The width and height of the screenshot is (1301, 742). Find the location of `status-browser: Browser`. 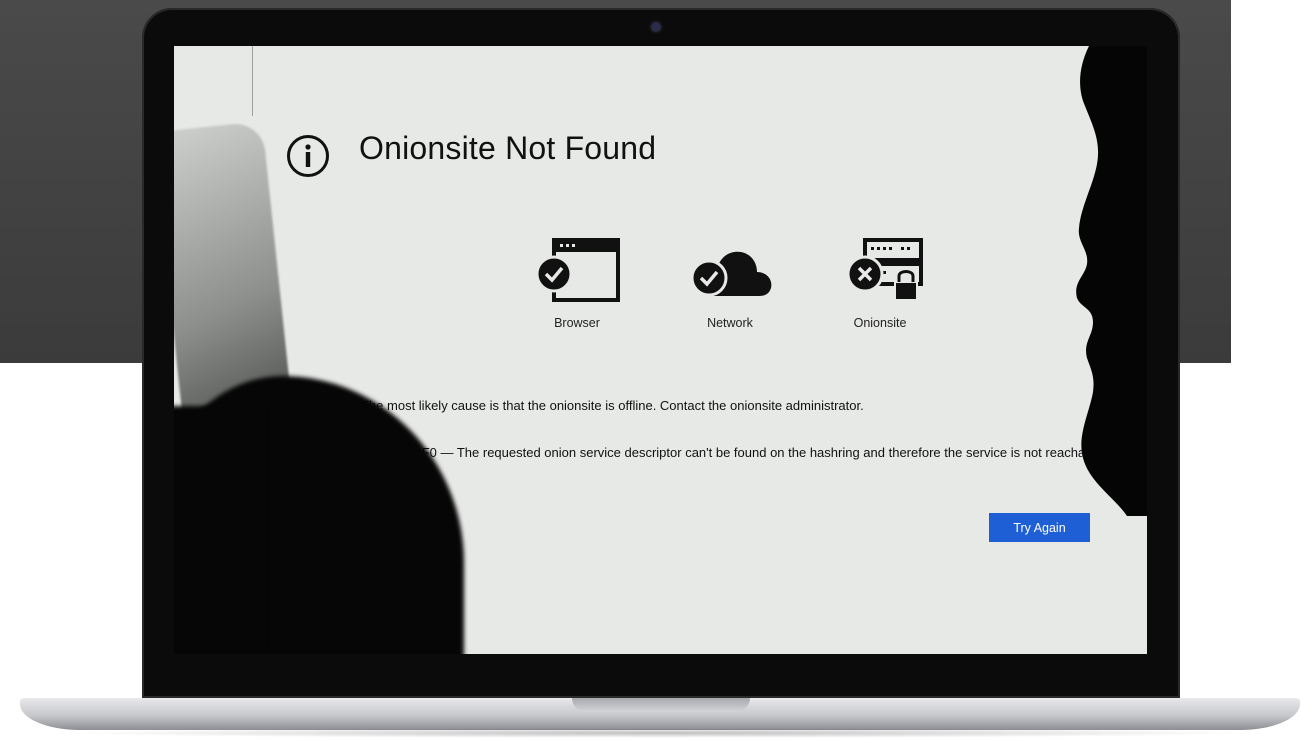

status-browser: Browser is located at coordinates (577, 284).